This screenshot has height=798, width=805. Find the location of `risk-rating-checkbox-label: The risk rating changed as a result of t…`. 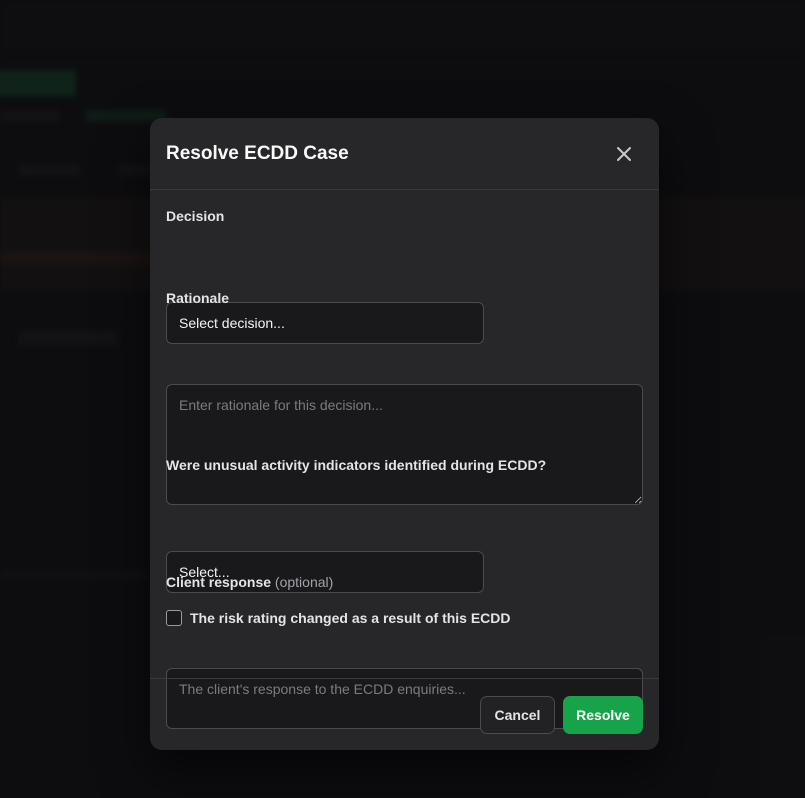

risk-rating-checkbox-label: The risk rating changed as a result of t… is located at coordinates (350, 618).